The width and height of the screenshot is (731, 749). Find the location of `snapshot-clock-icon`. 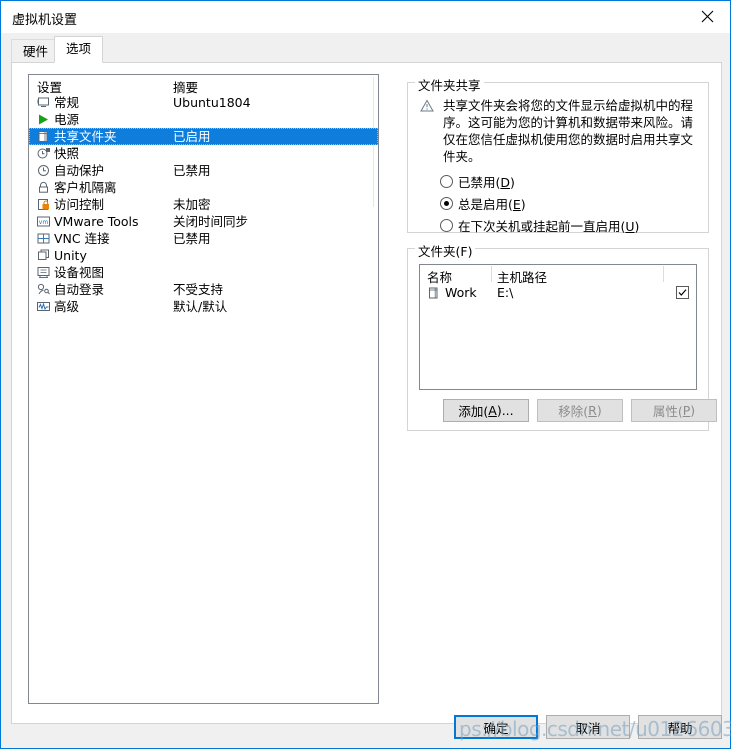

snapshot-clock-icon is located at coordinates (43, 153).